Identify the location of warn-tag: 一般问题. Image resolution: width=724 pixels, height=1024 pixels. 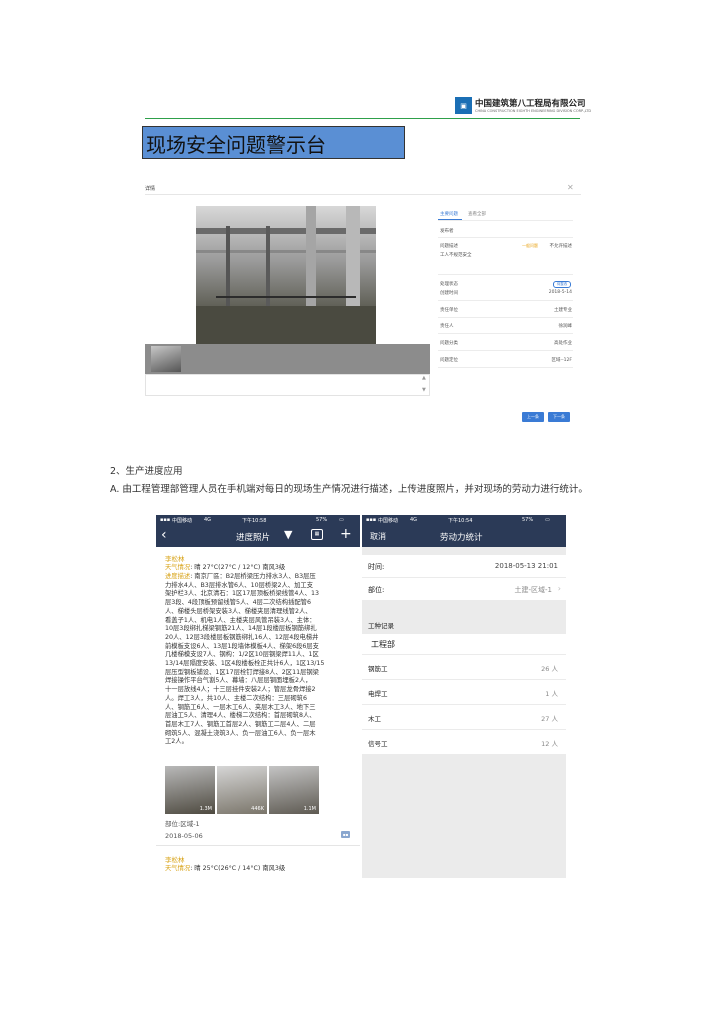
(530, 245).